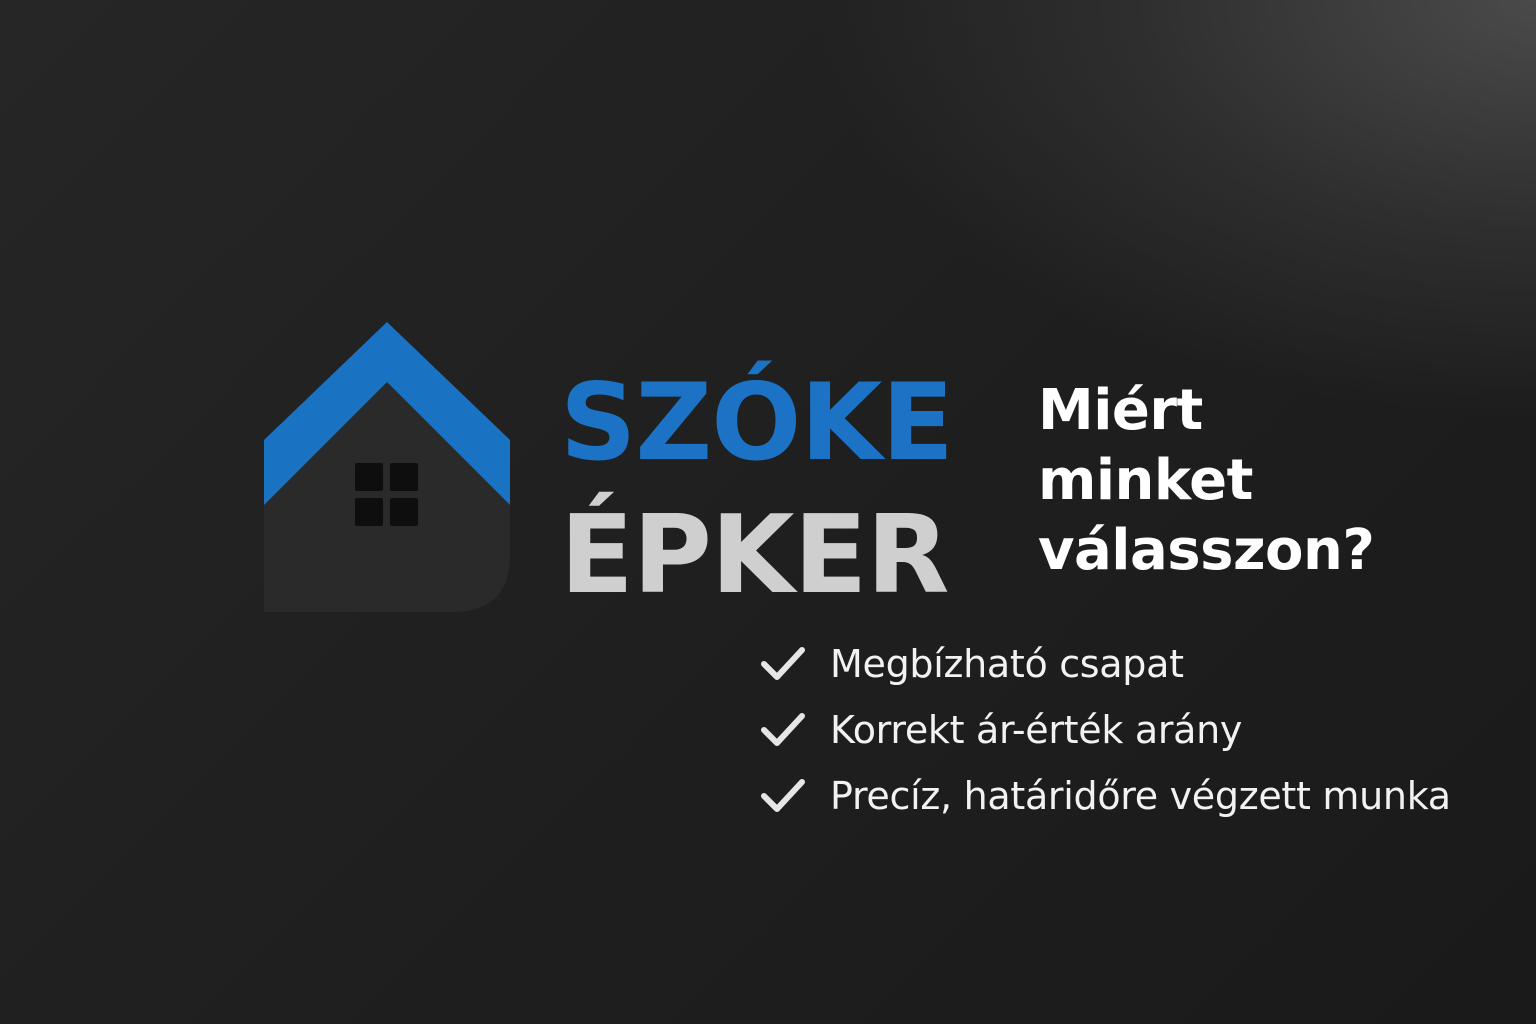 The image size is (1536, 1024). What do you see at coordinates (755, 555) in the screenshot?
I see `brand-name-line-2: ÉPKER` at bounding box center [755, 555].